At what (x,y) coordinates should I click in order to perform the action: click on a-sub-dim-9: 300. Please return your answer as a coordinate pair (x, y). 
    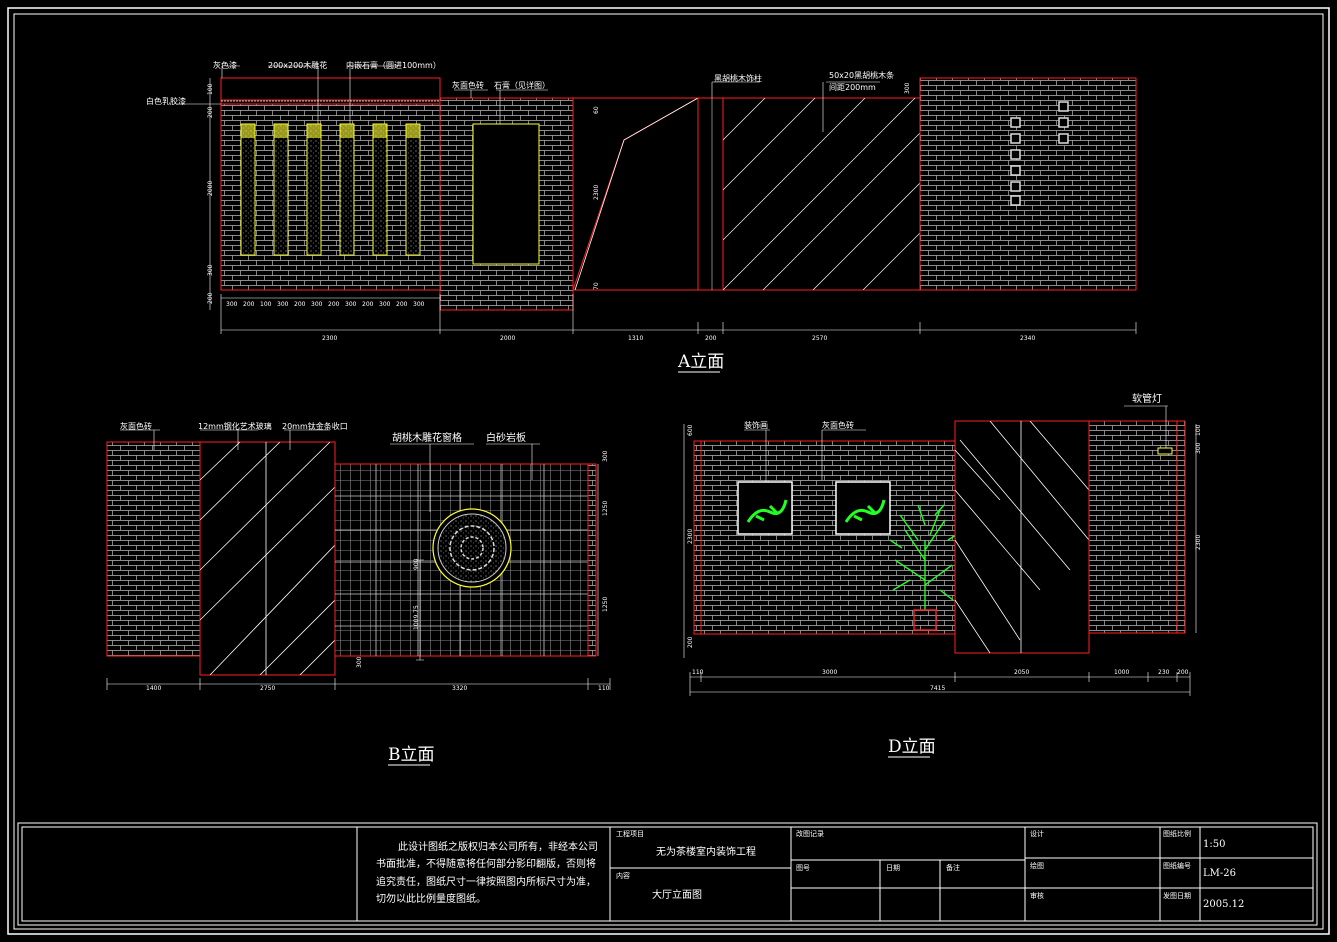
    Looking at the image, I should click on (385, 304).